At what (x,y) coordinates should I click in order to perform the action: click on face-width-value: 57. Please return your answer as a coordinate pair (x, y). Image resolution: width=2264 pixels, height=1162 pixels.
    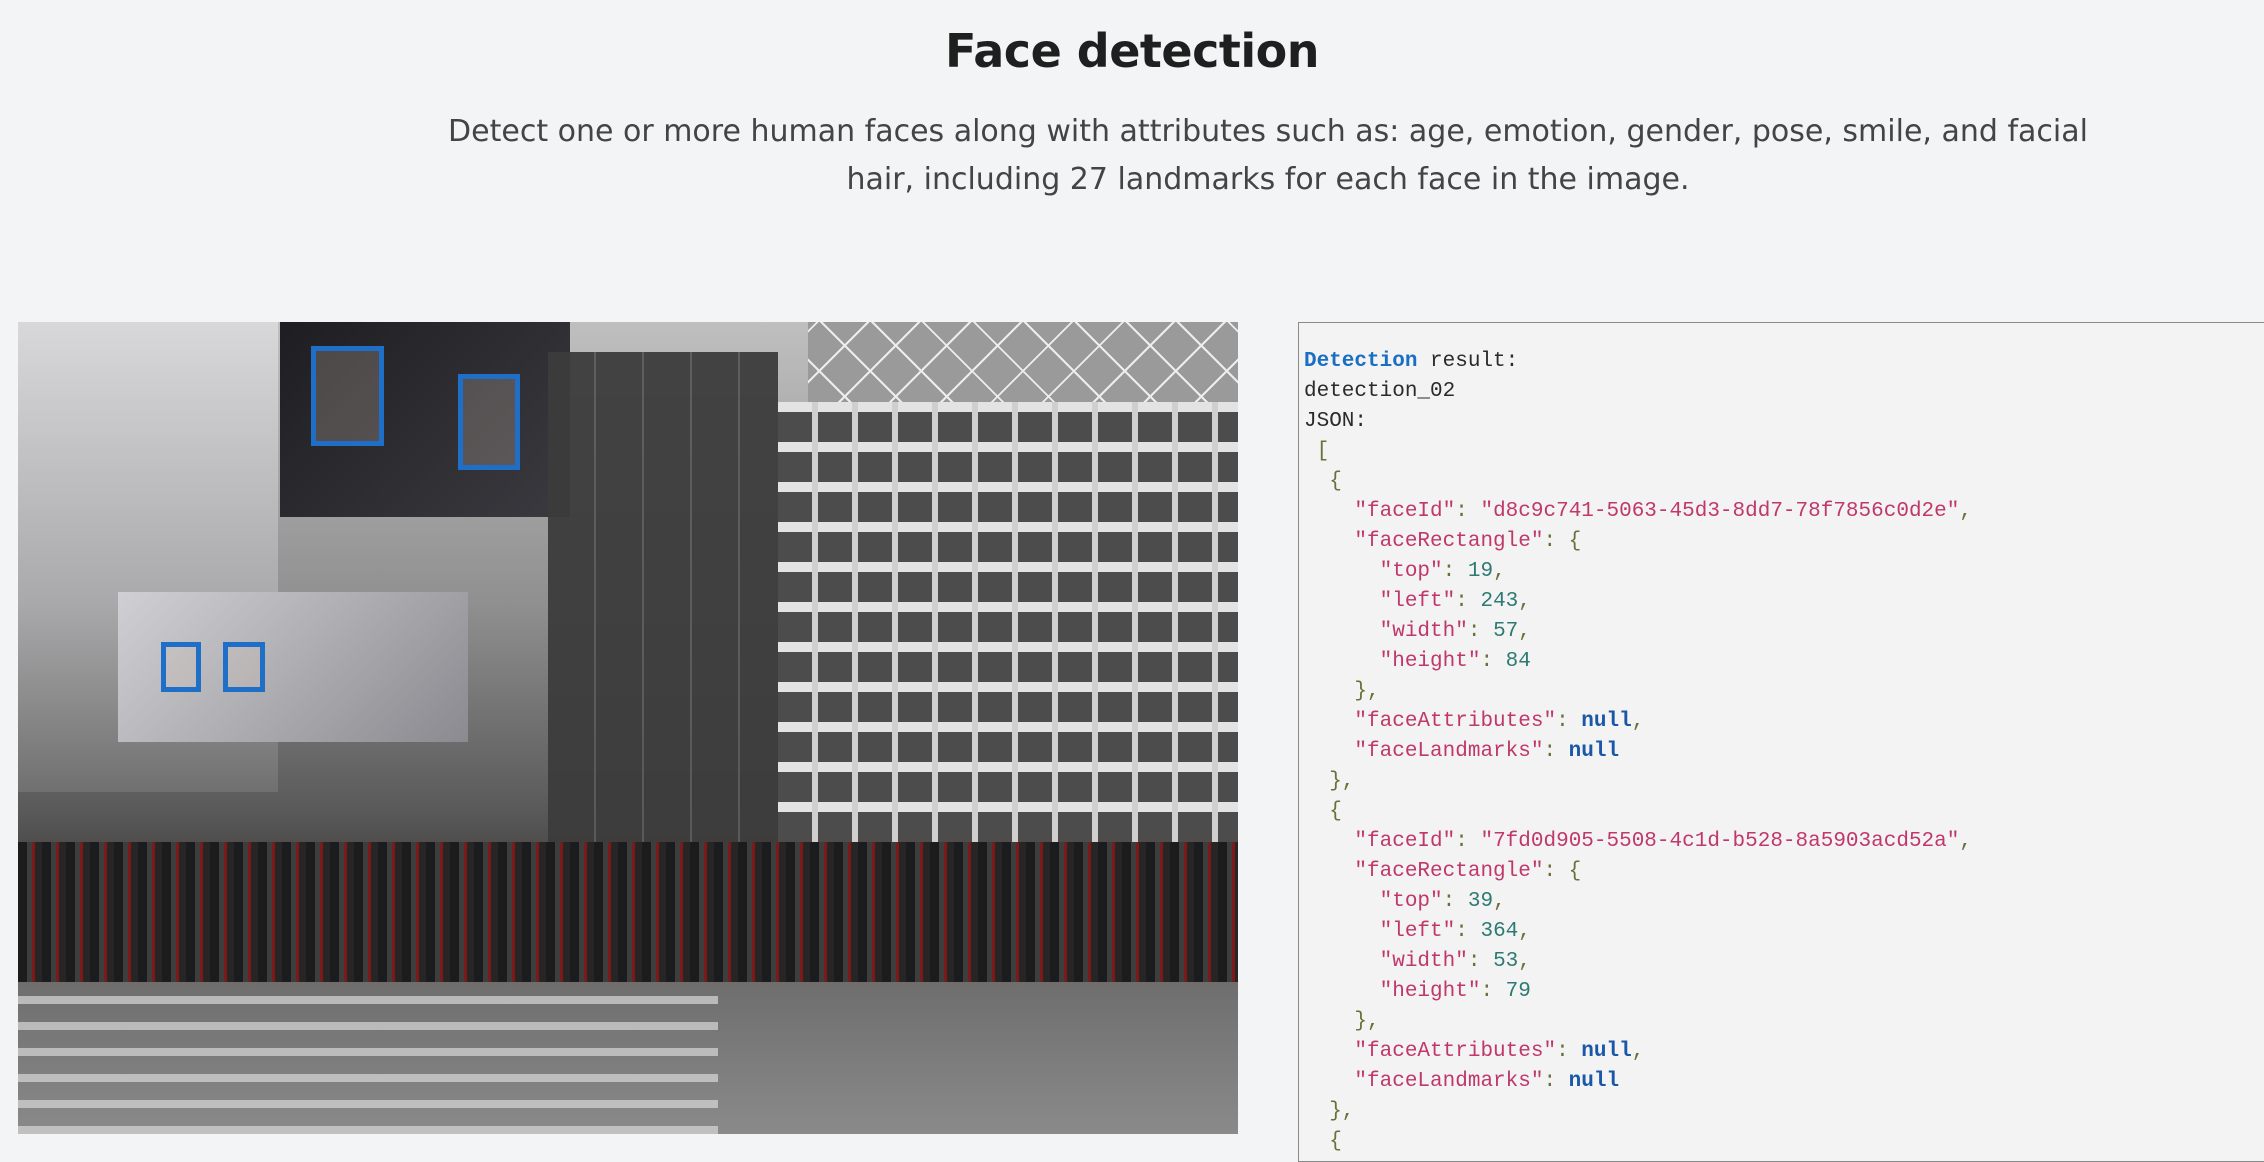
    Looking at the image, I should click on (1506, 631).